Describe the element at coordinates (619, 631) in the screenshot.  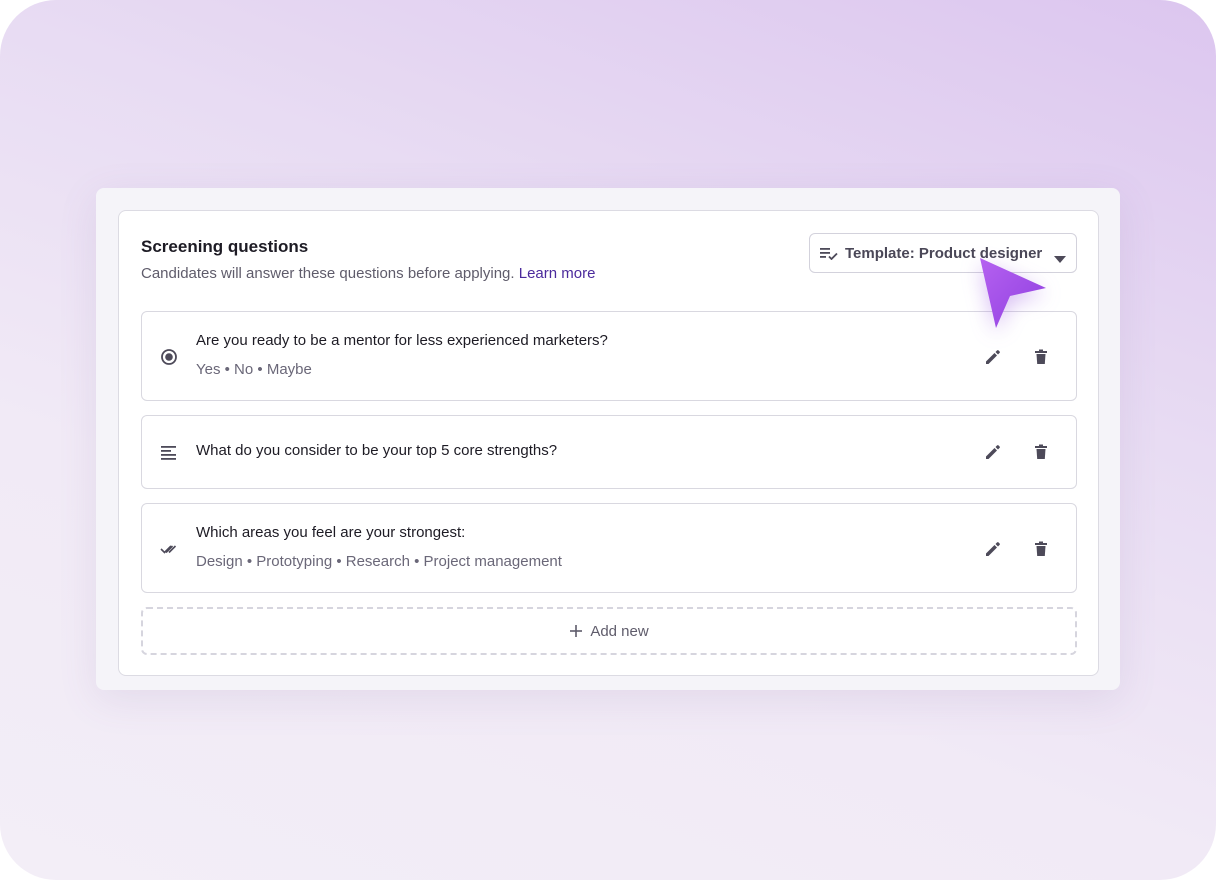
I see `add-new-label: Add new` at that location.